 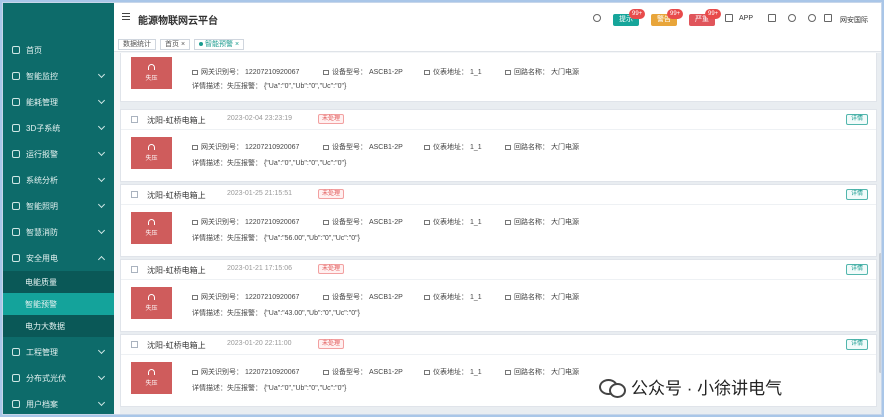 What do you see at coordinates (58, 304) in the screenshot?
I see `sidebar-sub-smart-warning: 智能预警` at bounding box center [58, 304].